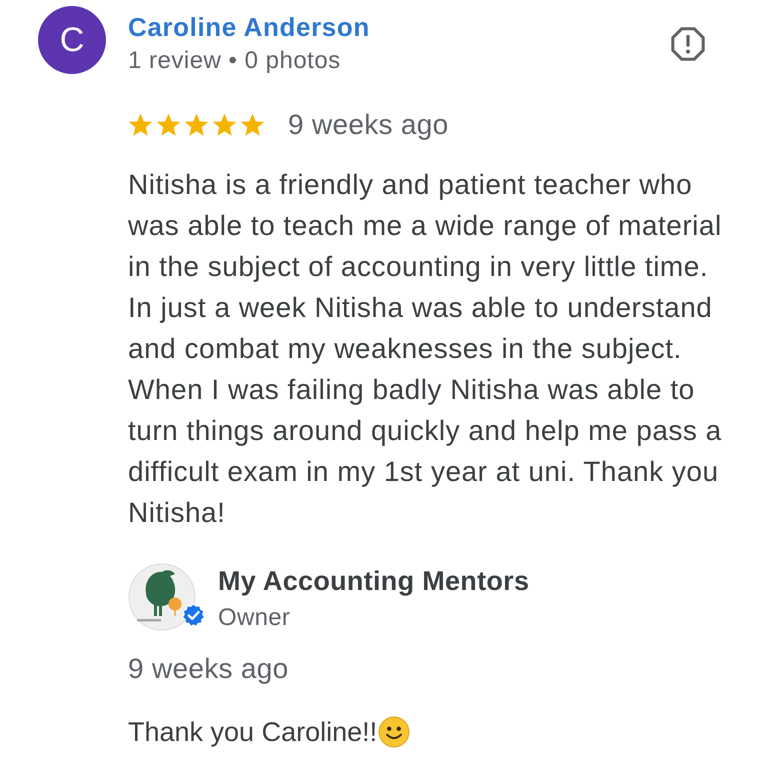  What do you see at coordinates (688, 44) in the screenshot?
I see `report-icon` at bounding box center [688, 44].